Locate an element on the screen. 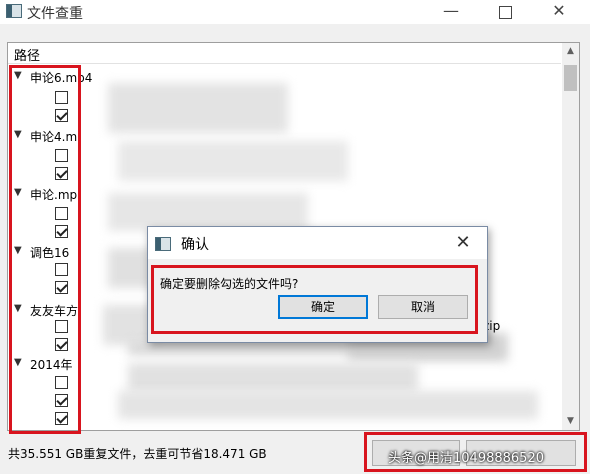 The image size is (590, 474). scroll-down-icon: ▼ is located at coordinates (570, 421).